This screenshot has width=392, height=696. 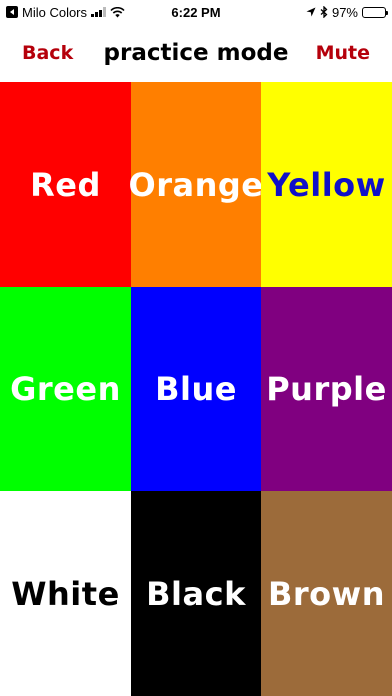 I want to click on color-label: Purple, so click(x=326, y=389).